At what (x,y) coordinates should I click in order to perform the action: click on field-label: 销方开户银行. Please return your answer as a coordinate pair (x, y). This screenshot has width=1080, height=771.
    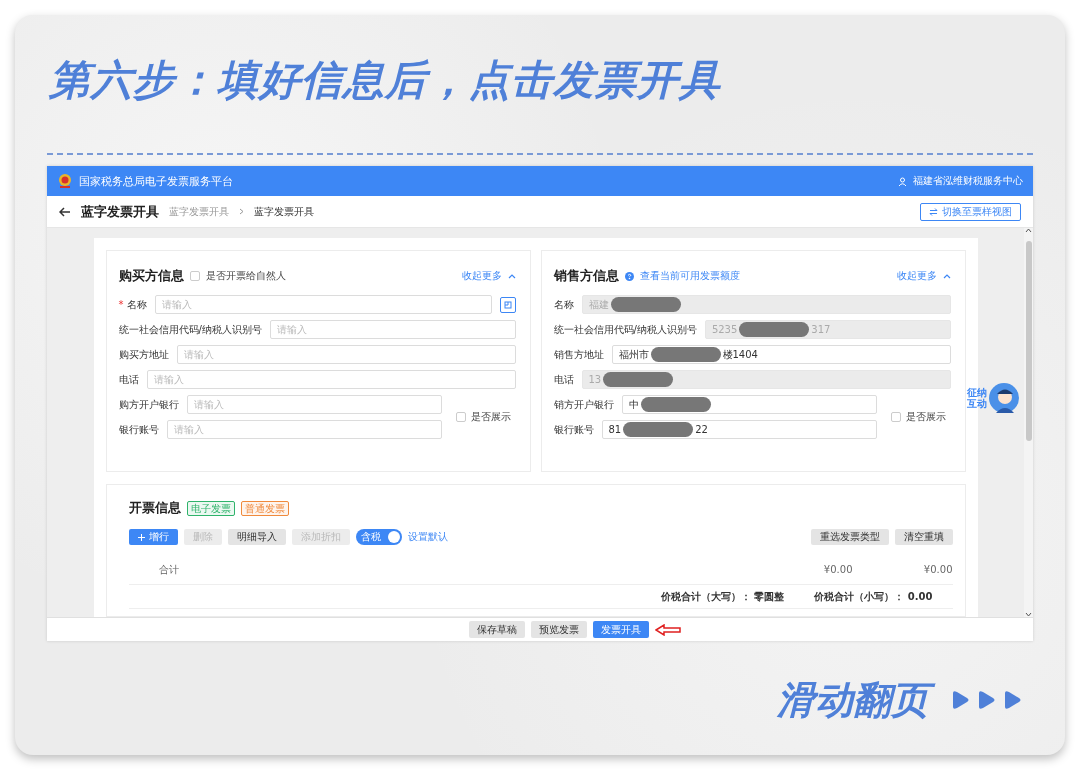
    Looking at the image, I should click on (583, 404).